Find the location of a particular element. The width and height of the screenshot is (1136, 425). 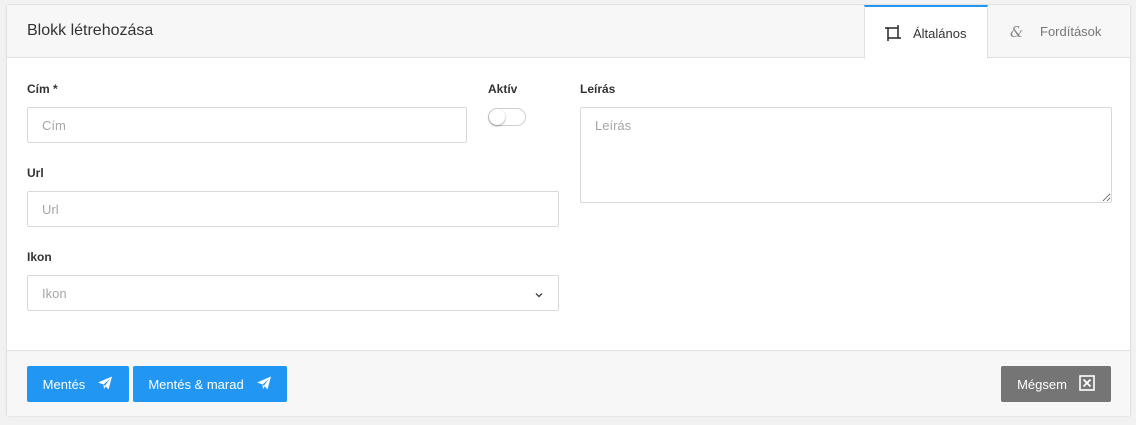

active-toggle is located at coordinates (507, 117).